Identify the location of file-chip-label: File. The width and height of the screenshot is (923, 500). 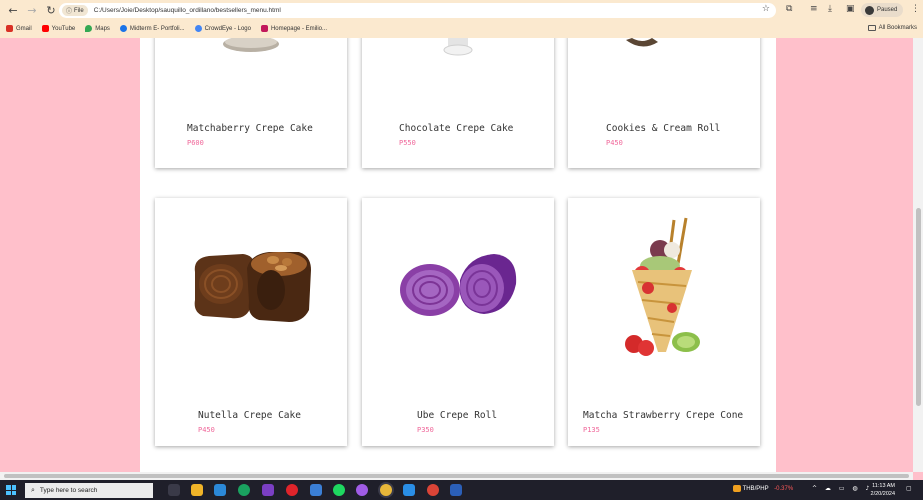
(79, 10).